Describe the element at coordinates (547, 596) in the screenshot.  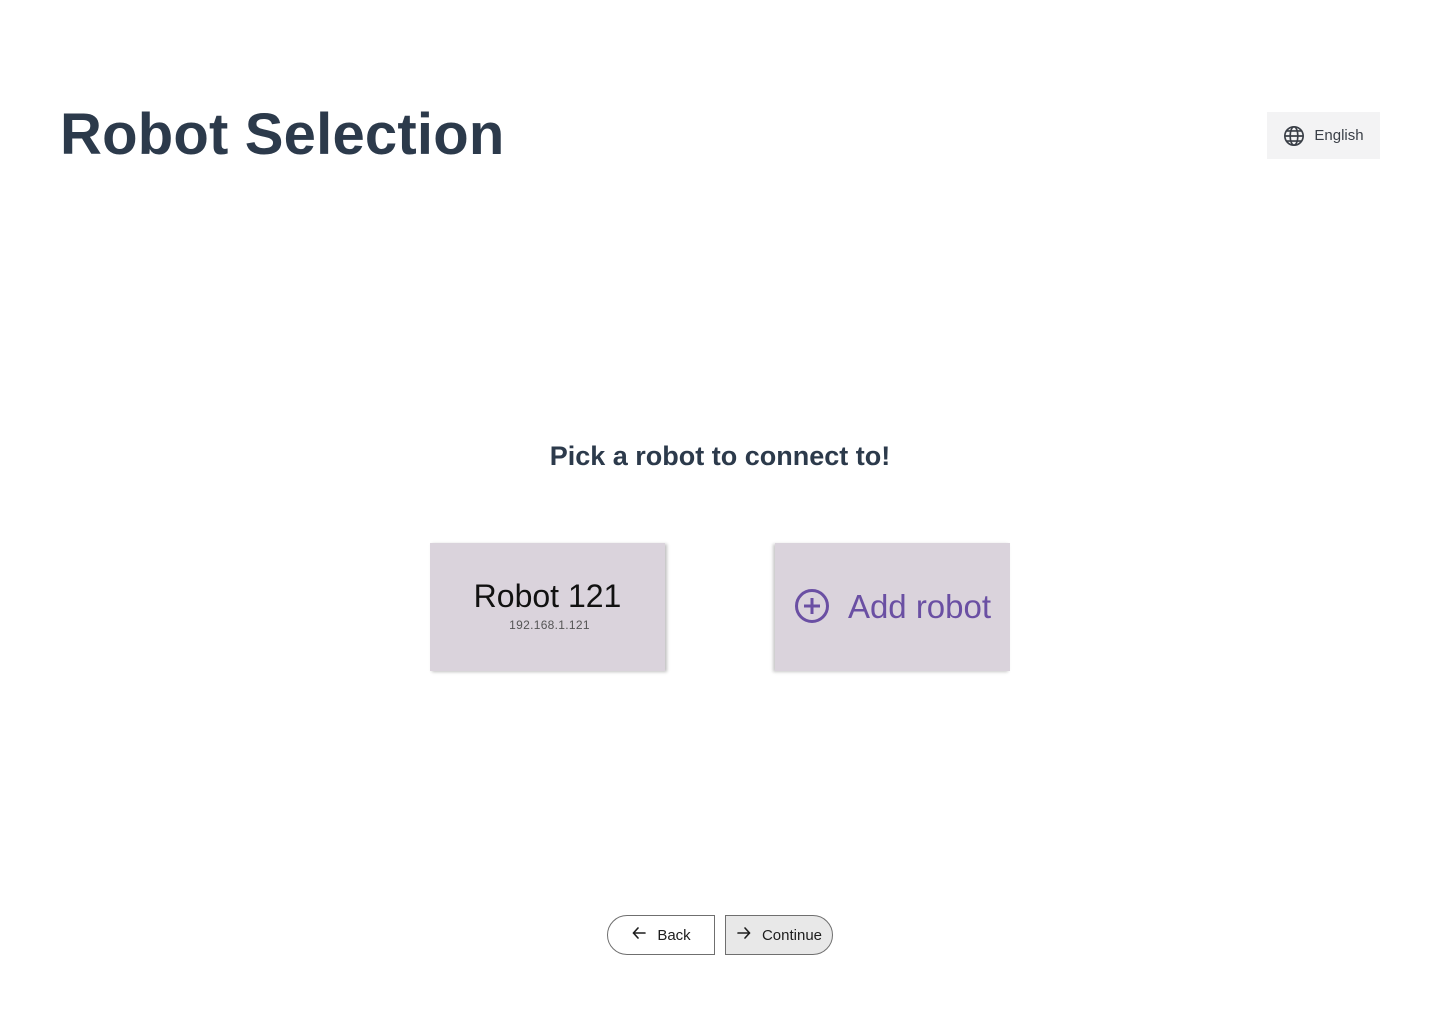
I see `robot-name: Robot 121` at that location.